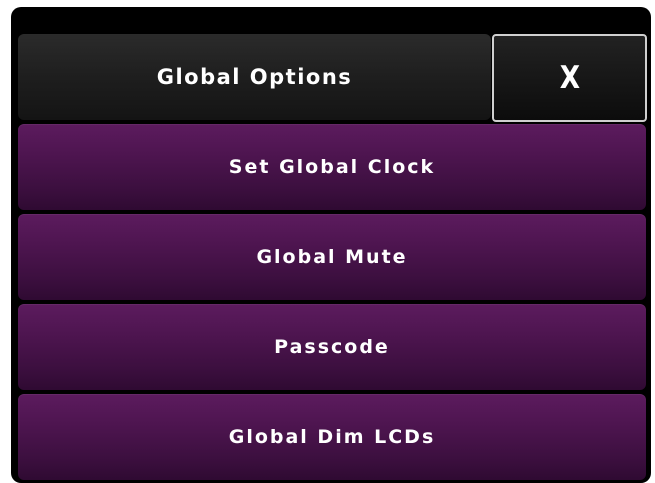 The image size is (655, 483). I want to click on page-title: Global Options, so click(254, 77).